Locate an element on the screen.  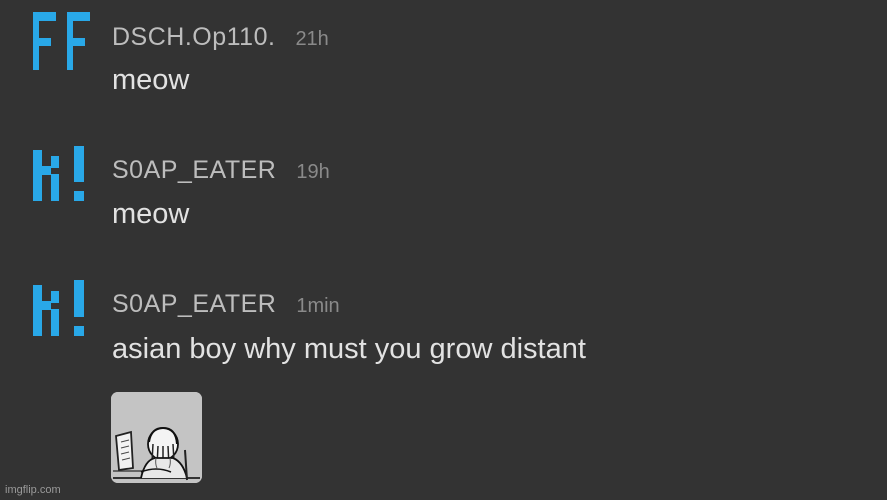
message-text: asian boy why must you grow distant is located at coordinates (349, 349).